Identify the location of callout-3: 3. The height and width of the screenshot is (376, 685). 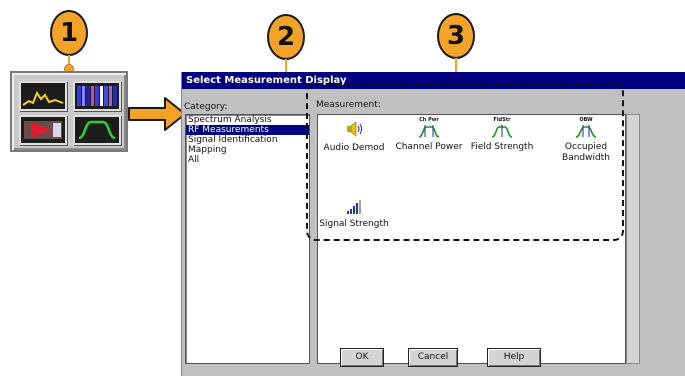
(456, 36).